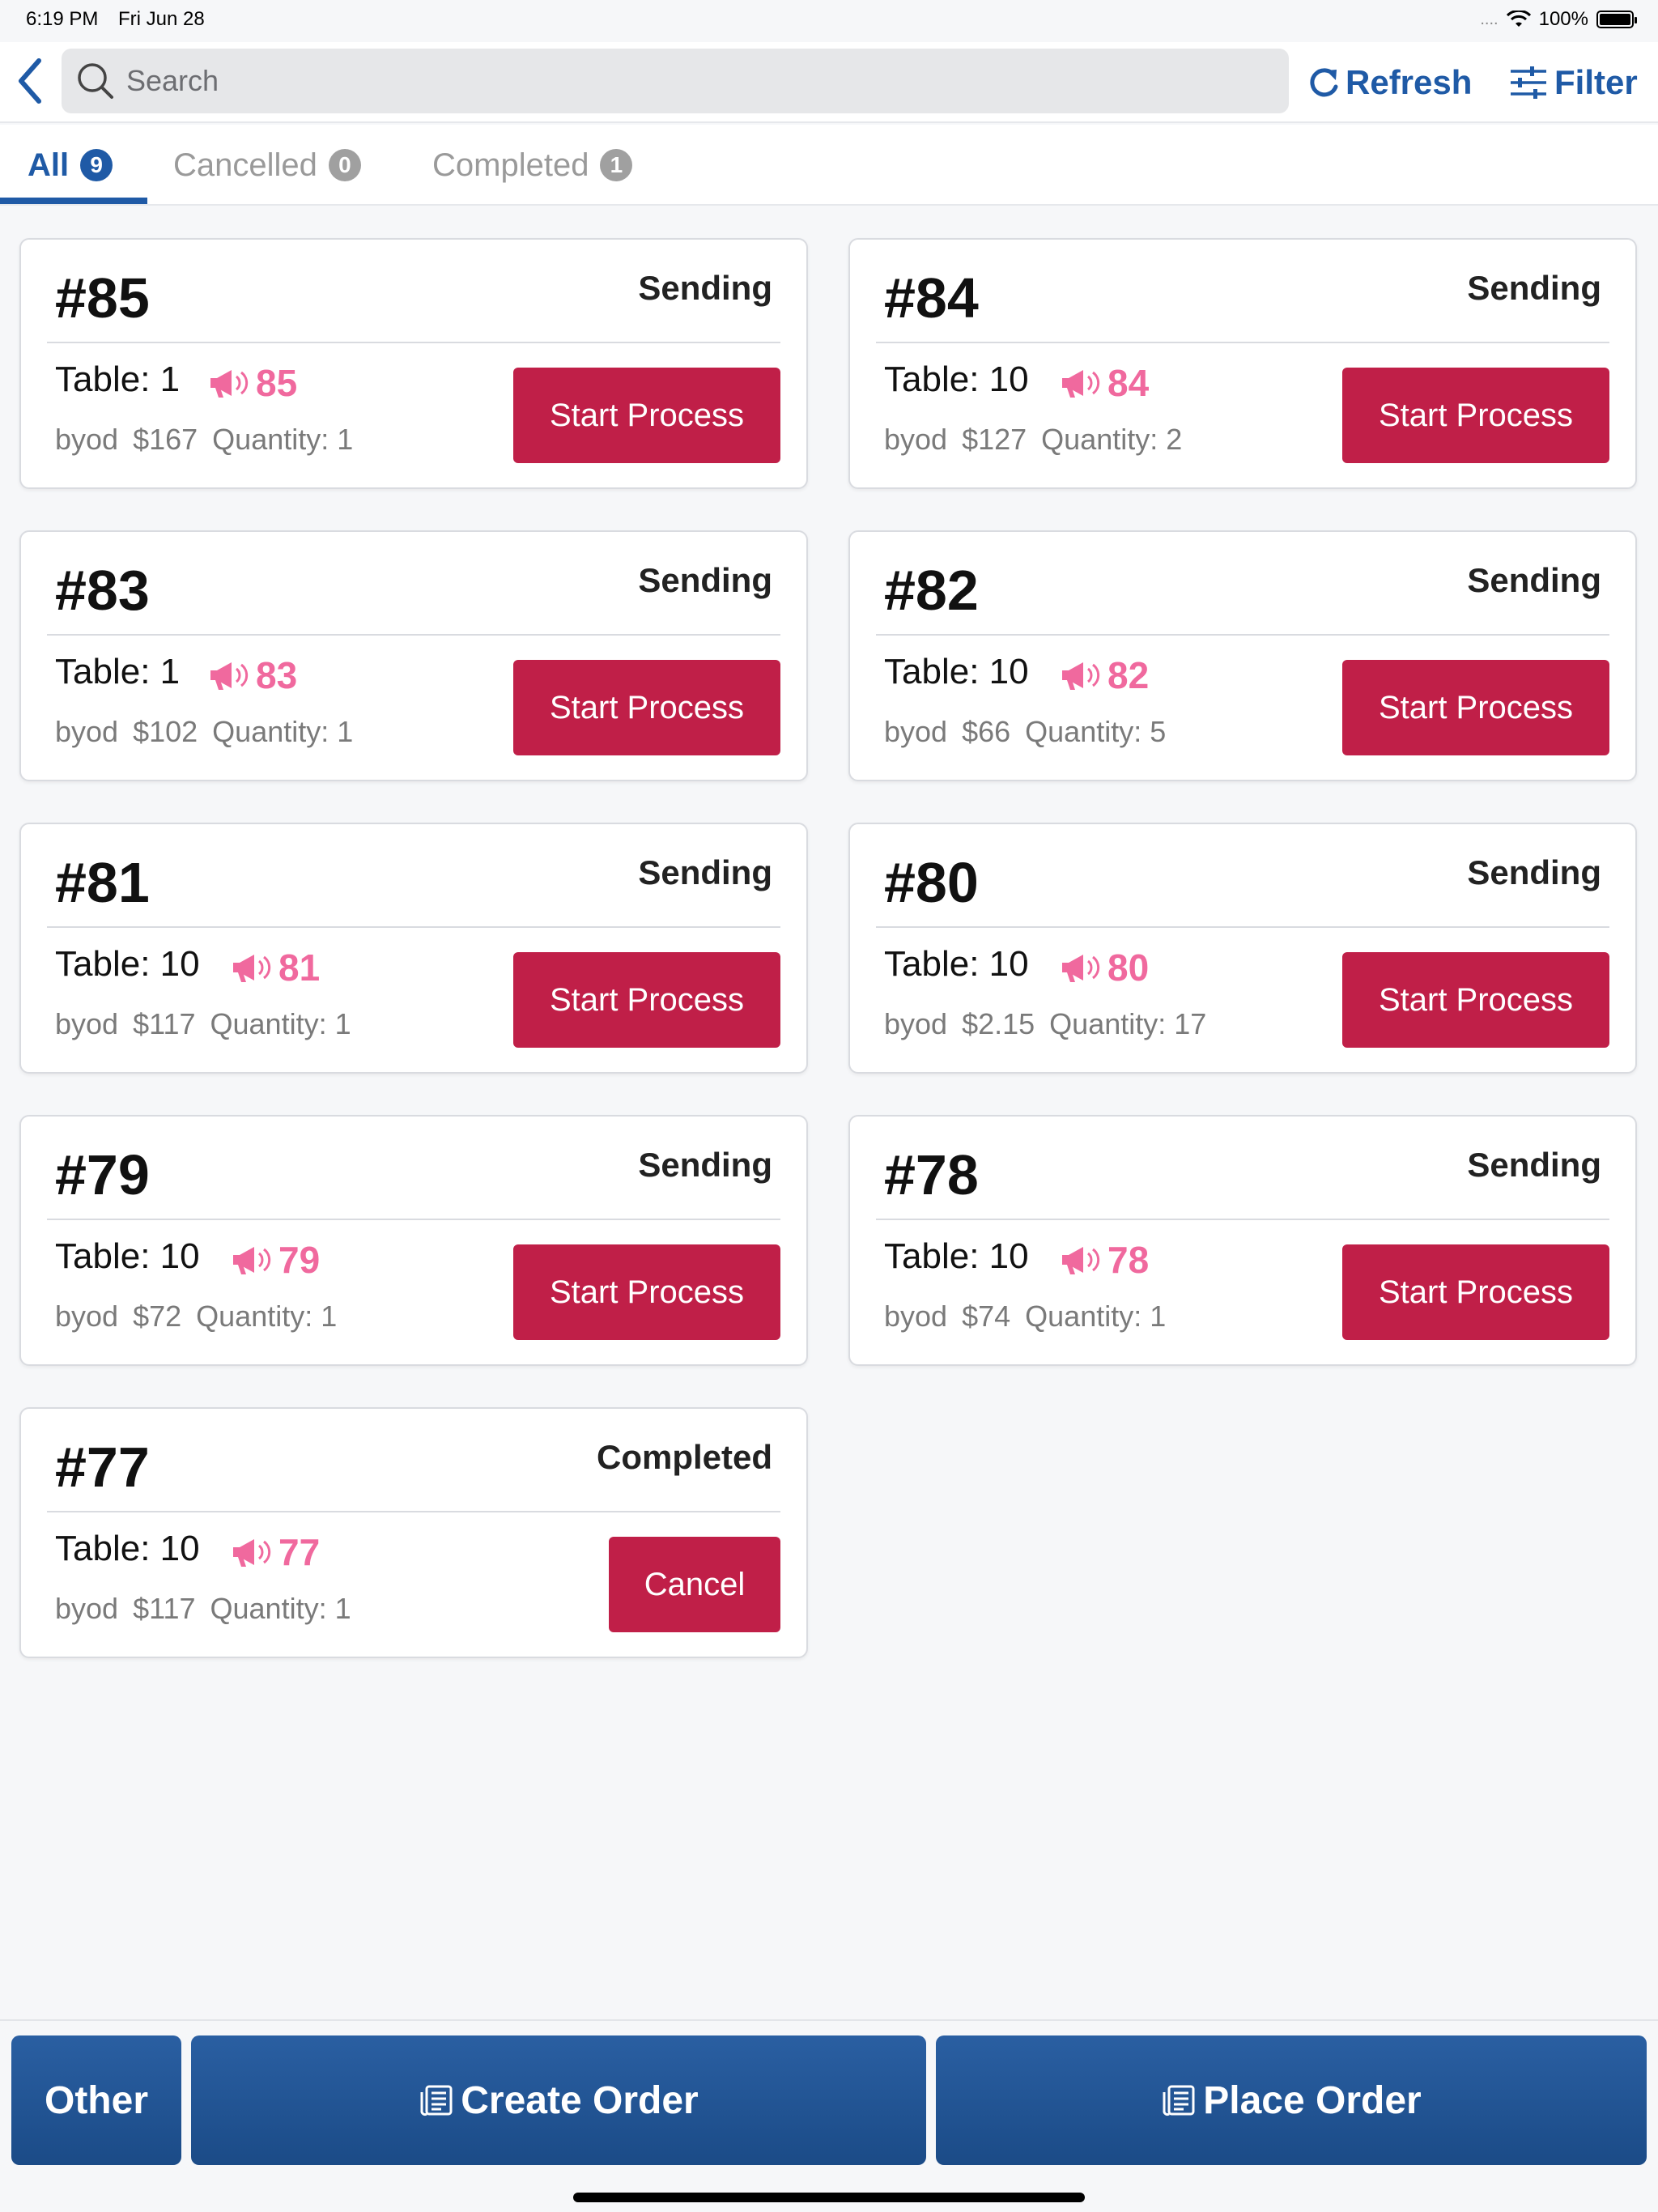 The height and width of the screenshot is (2212, 1658). I want to click on tab-all: All 9, so click(70, 165).